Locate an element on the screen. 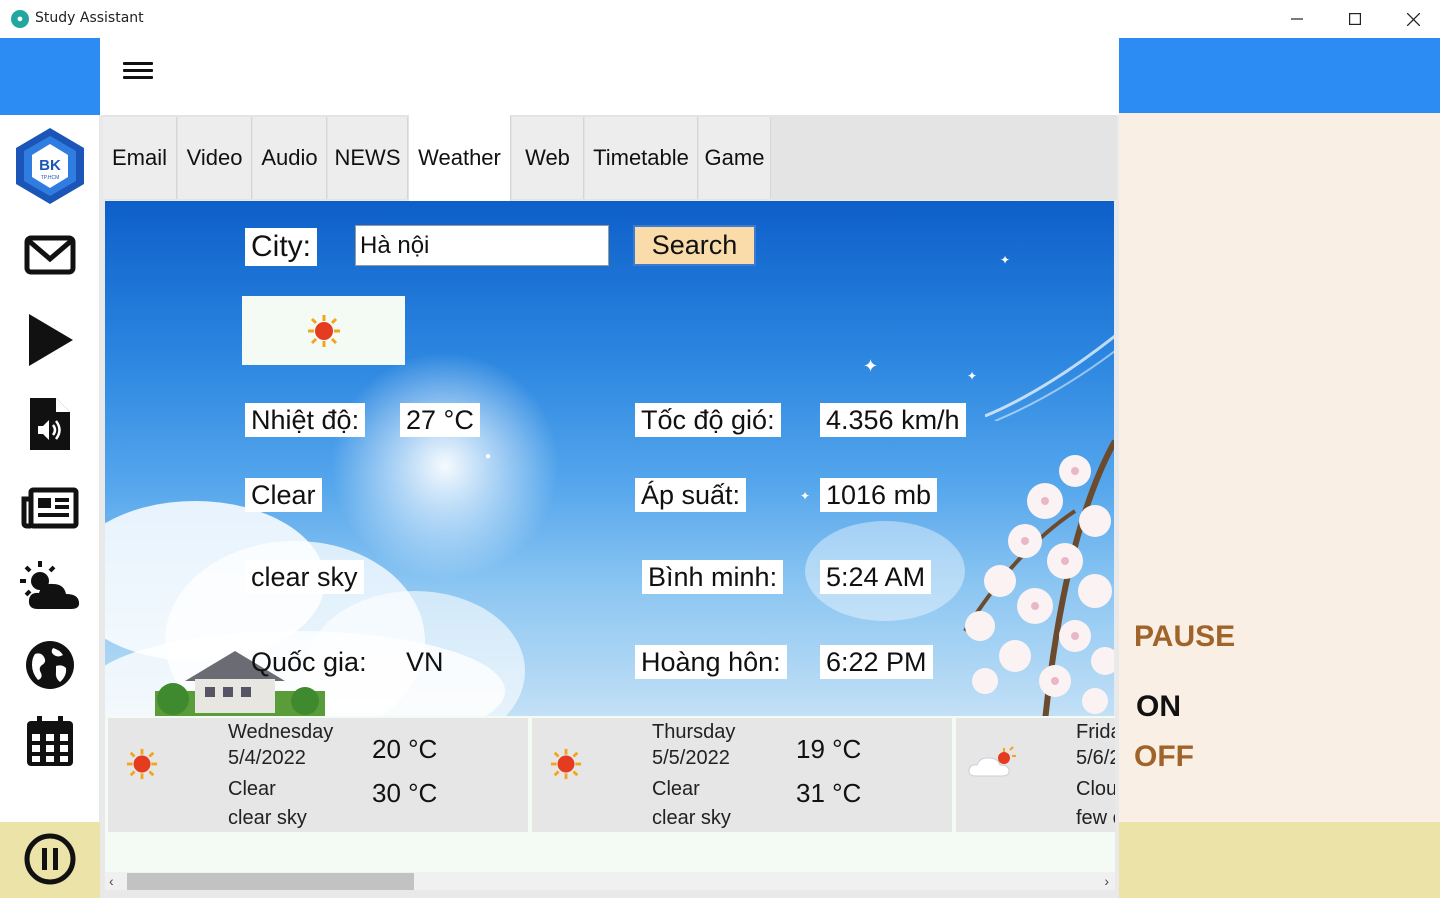 This screenshot has width=1440, height=898. tab-weather: Weather is located at coordinates (460, 158).